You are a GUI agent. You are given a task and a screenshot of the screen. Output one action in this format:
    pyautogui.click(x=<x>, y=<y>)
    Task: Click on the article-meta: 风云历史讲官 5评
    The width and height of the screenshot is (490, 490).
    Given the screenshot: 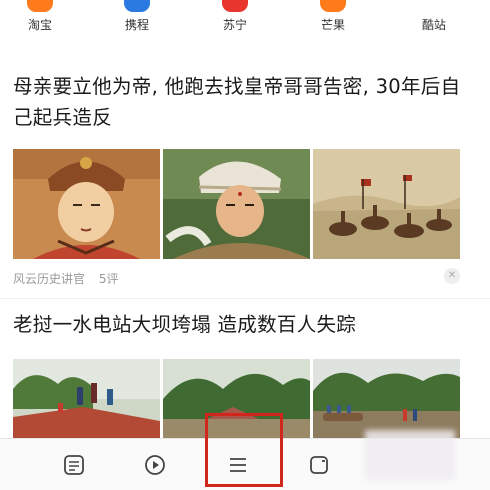 What is the action you would take?
    pyautogui.click(x=70, y=278)
    